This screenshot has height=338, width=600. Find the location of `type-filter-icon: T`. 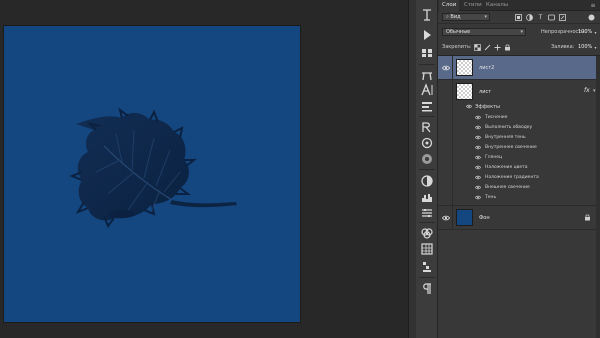

type-filter-icon: T is located at coordinates (540, 17).